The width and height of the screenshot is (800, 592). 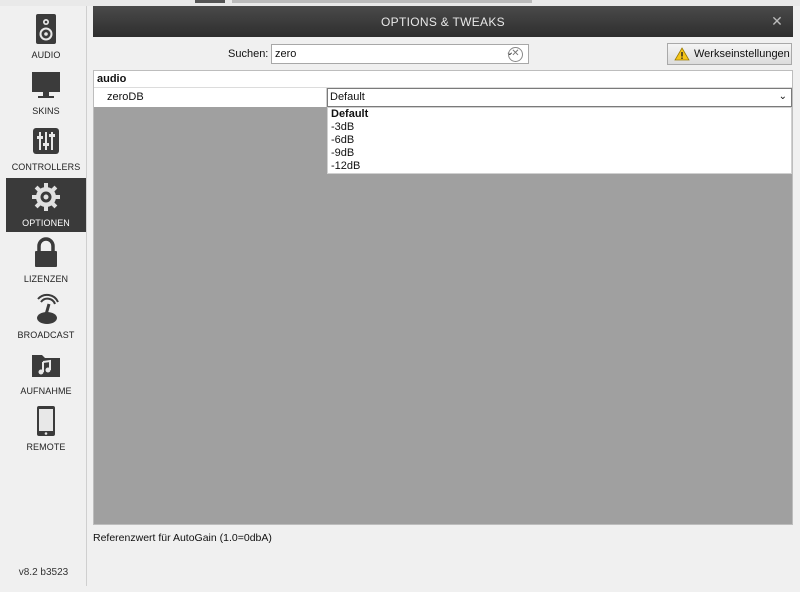 What do you see at coordinates (112, 79) in the screenshot?
I see `section-title: audio` at bounding box center [112, 79].